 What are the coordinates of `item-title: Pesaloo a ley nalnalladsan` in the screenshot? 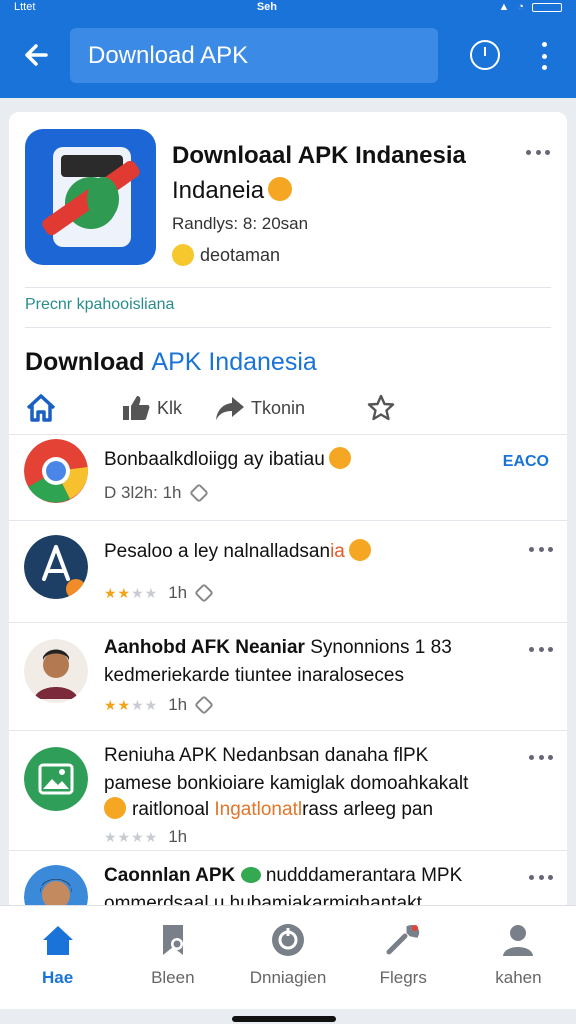 It's located at (217, 551).